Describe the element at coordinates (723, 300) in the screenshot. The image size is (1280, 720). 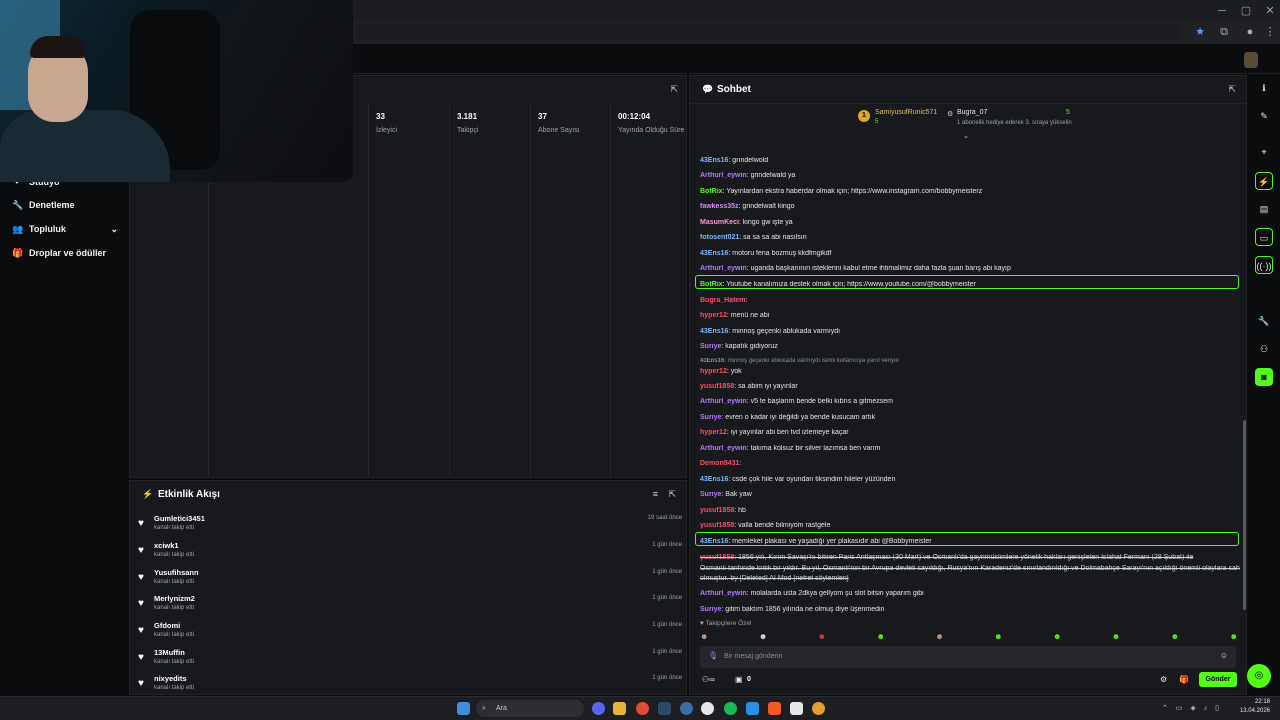
I see `chat-username: Bugra_Hatem` at that location.